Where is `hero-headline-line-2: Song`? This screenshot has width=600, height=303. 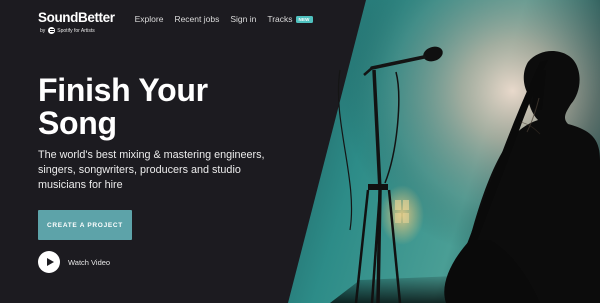
hero-headline-line-2: Song is located at coordinates (77, 123).